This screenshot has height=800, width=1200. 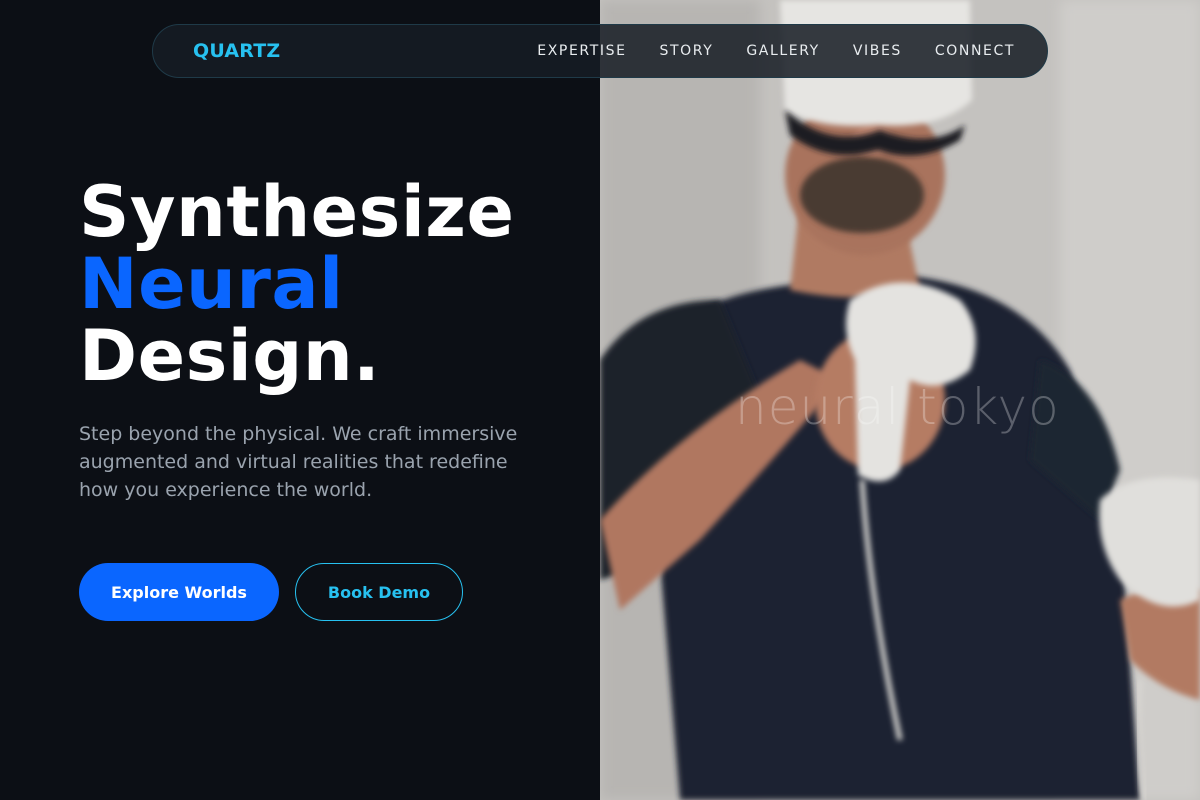 I want to click on nav-link-gallery: GALLERY, so click(x=782, y=51).